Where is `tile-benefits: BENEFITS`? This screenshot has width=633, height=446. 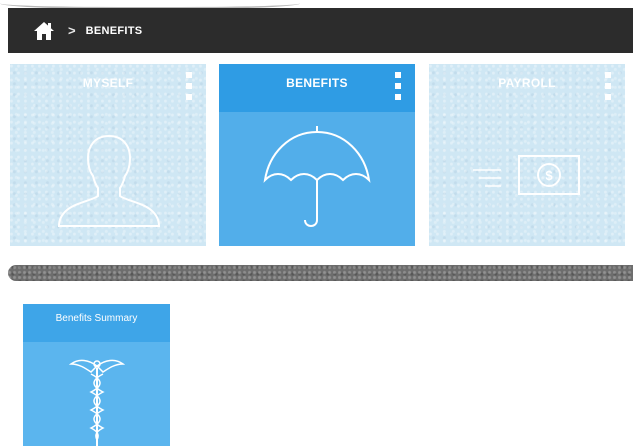 tile-benefits: BENEFITS is located at coordinates (317, 155).